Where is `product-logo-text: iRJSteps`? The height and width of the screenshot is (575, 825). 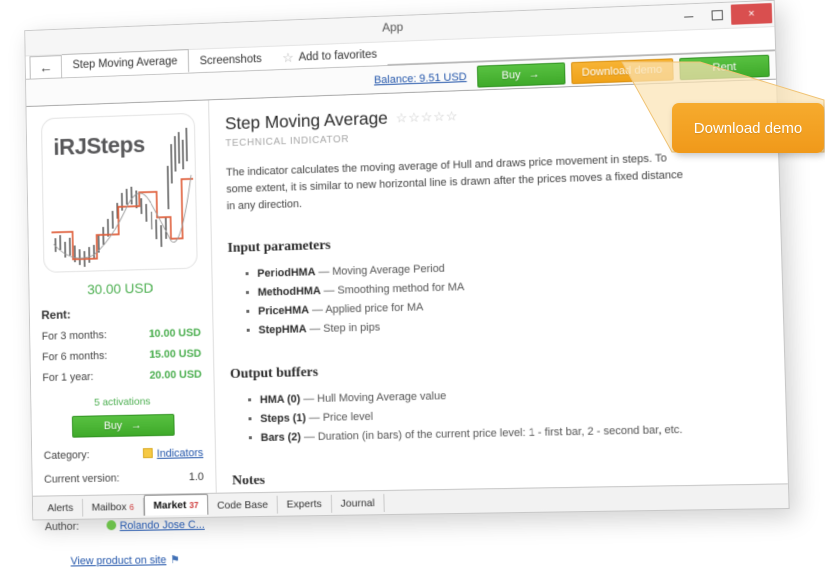 product-logo-text: iRJSteps is located at coordinates (99, 145).